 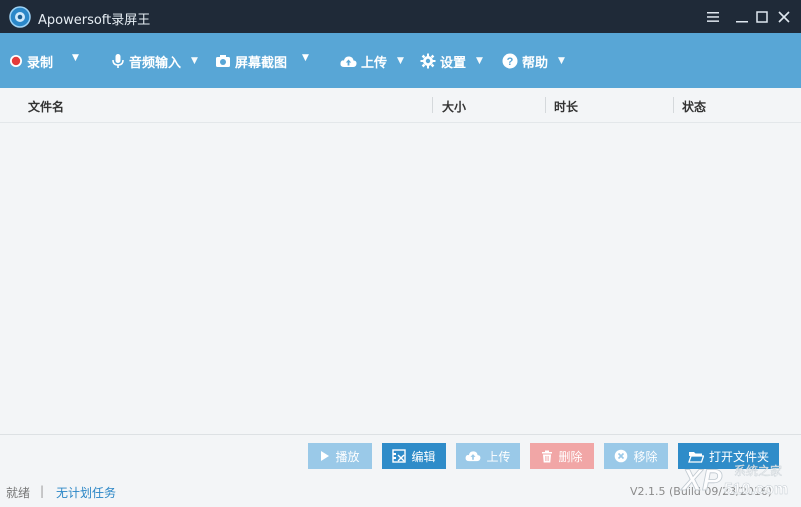 I want to click on remove-button: 移除, so click(x=636, y=456).